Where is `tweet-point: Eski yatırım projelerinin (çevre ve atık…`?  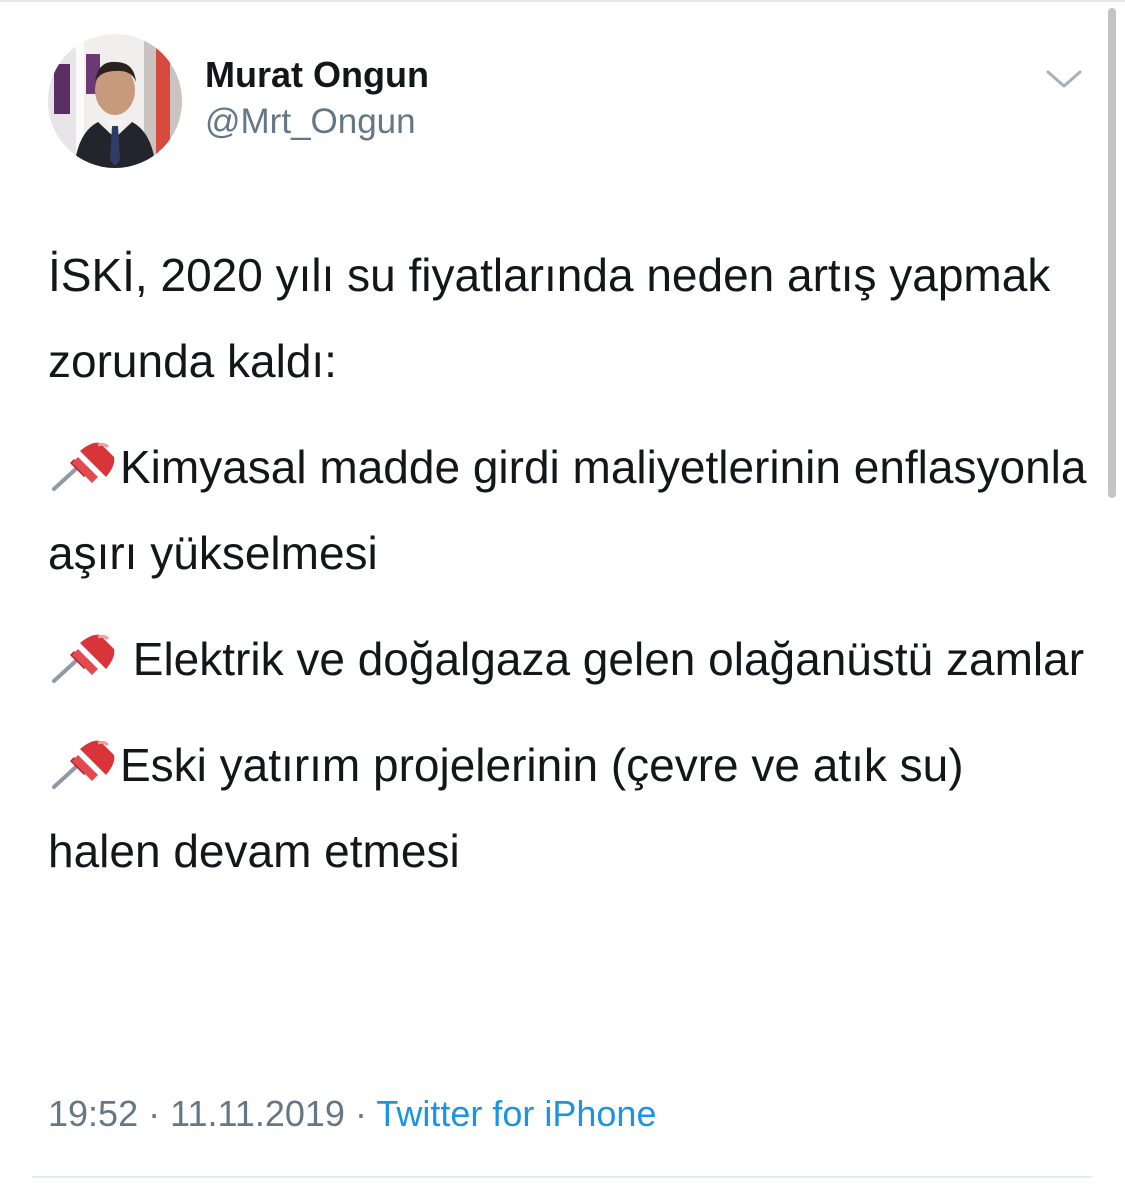
tweet-point: Eski yatırım projelerinin (çevre ve atık… is located at coordinates (568, 808).